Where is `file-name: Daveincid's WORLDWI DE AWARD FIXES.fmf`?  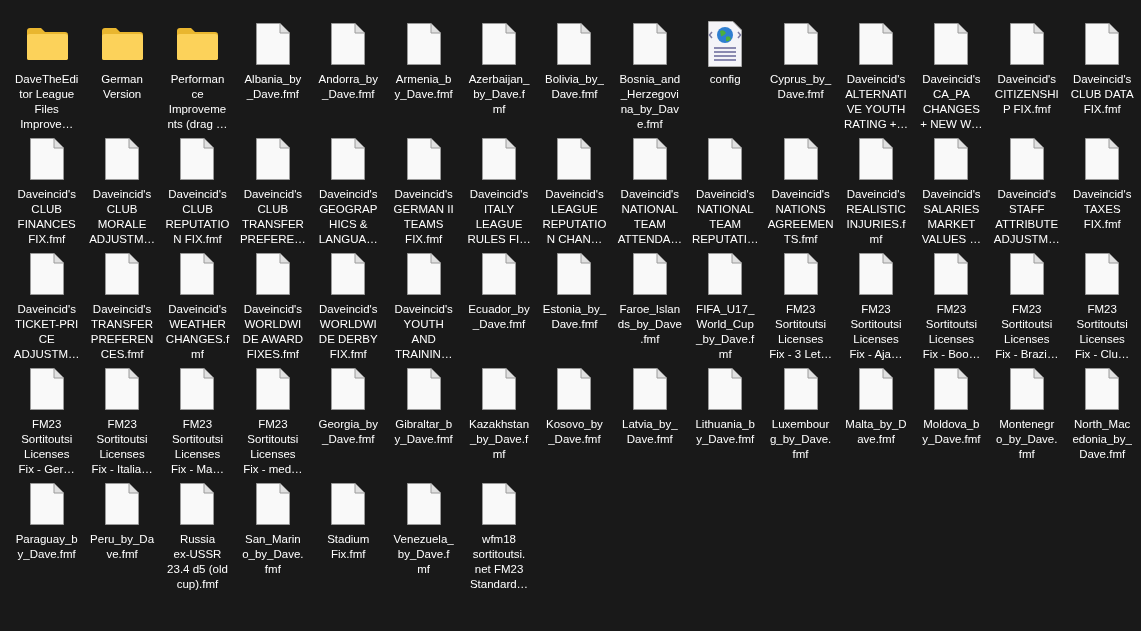 file-name: Daveincid's WORLDWI DE AWARD FIXES.fmf is located at coordinates (273, 332).